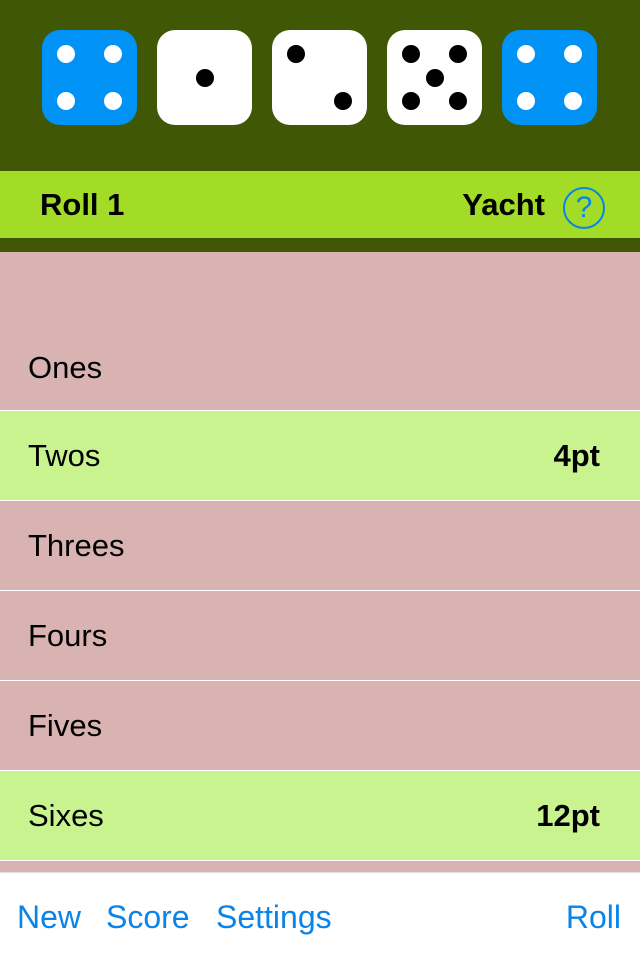 This screenshot has height=960, width=640. What do you see at coordinates (76, 545) in the screenshot?
I see `category-name: Threes` at bounding box center [76, 545].